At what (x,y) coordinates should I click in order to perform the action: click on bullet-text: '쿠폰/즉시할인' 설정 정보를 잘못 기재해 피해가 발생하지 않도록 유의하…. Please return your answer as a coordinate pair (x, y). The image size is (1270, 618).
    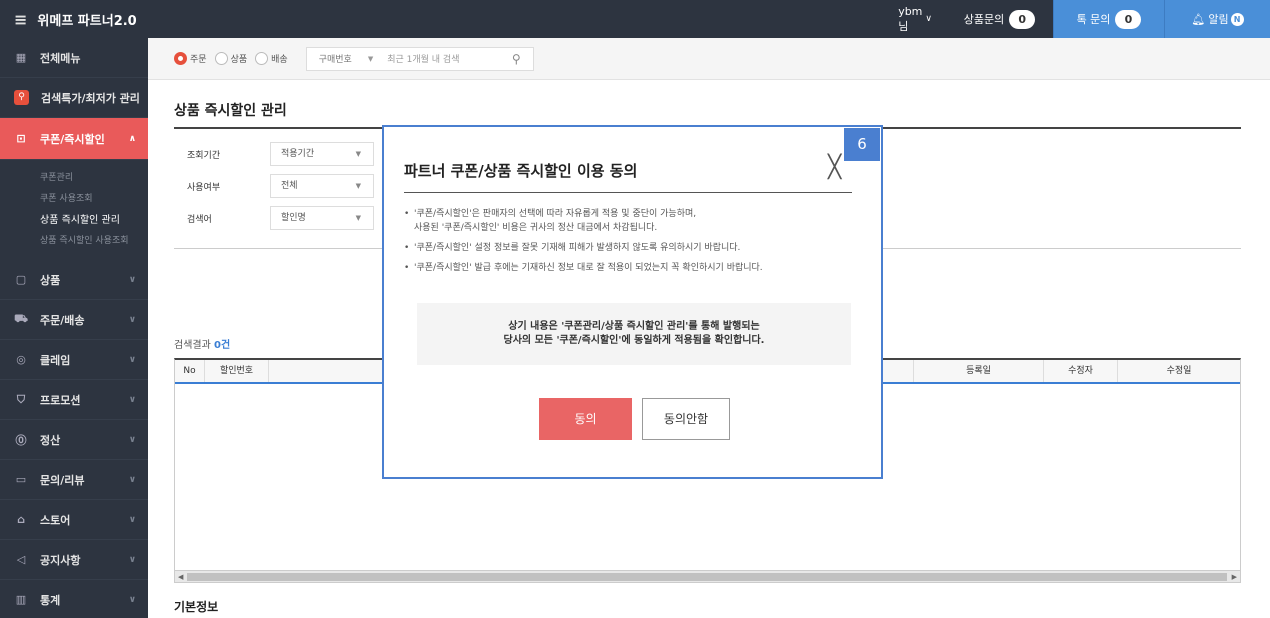
    Looking at the image, I should click on (577, 248).